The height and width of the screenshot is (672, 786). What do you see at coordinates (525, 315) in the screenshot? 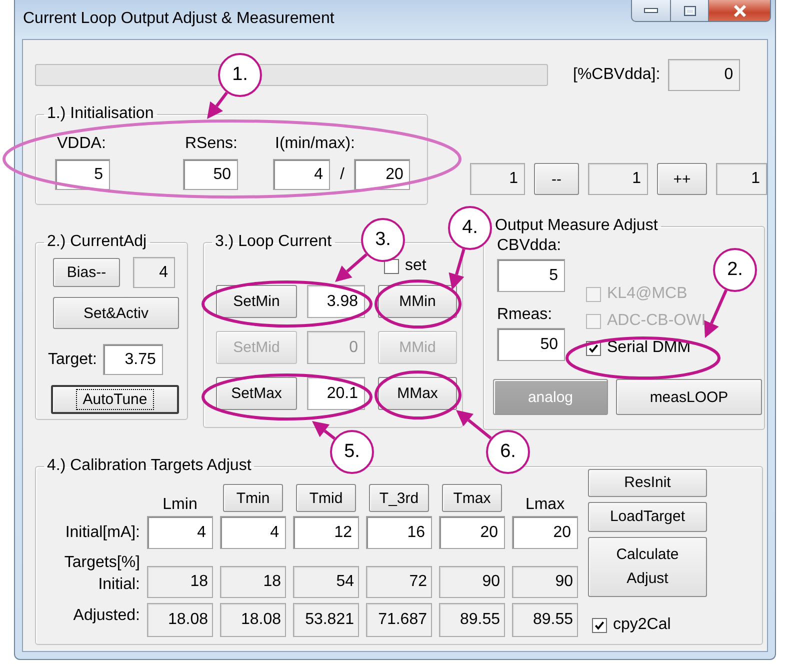
I see `field-label: Rmeas:` at bounding box center [525, 315].